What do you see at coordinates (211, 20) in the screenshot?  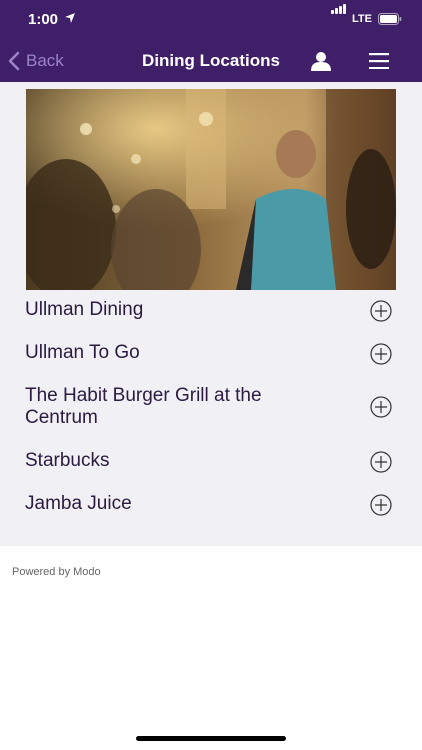 I see `status-bar: 1:00 LTE` at bounding box center [211, 20].